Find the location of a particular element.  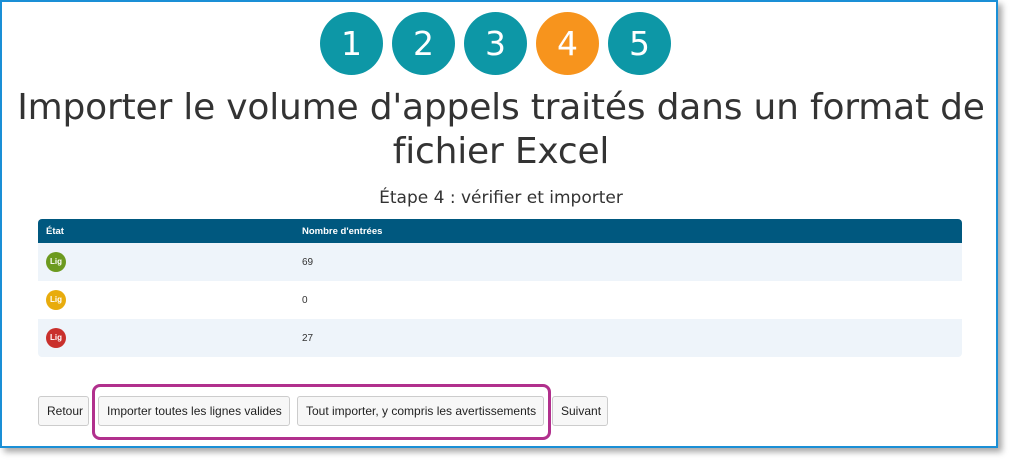

count-cell: 69 is located at coordinates (632, 262).